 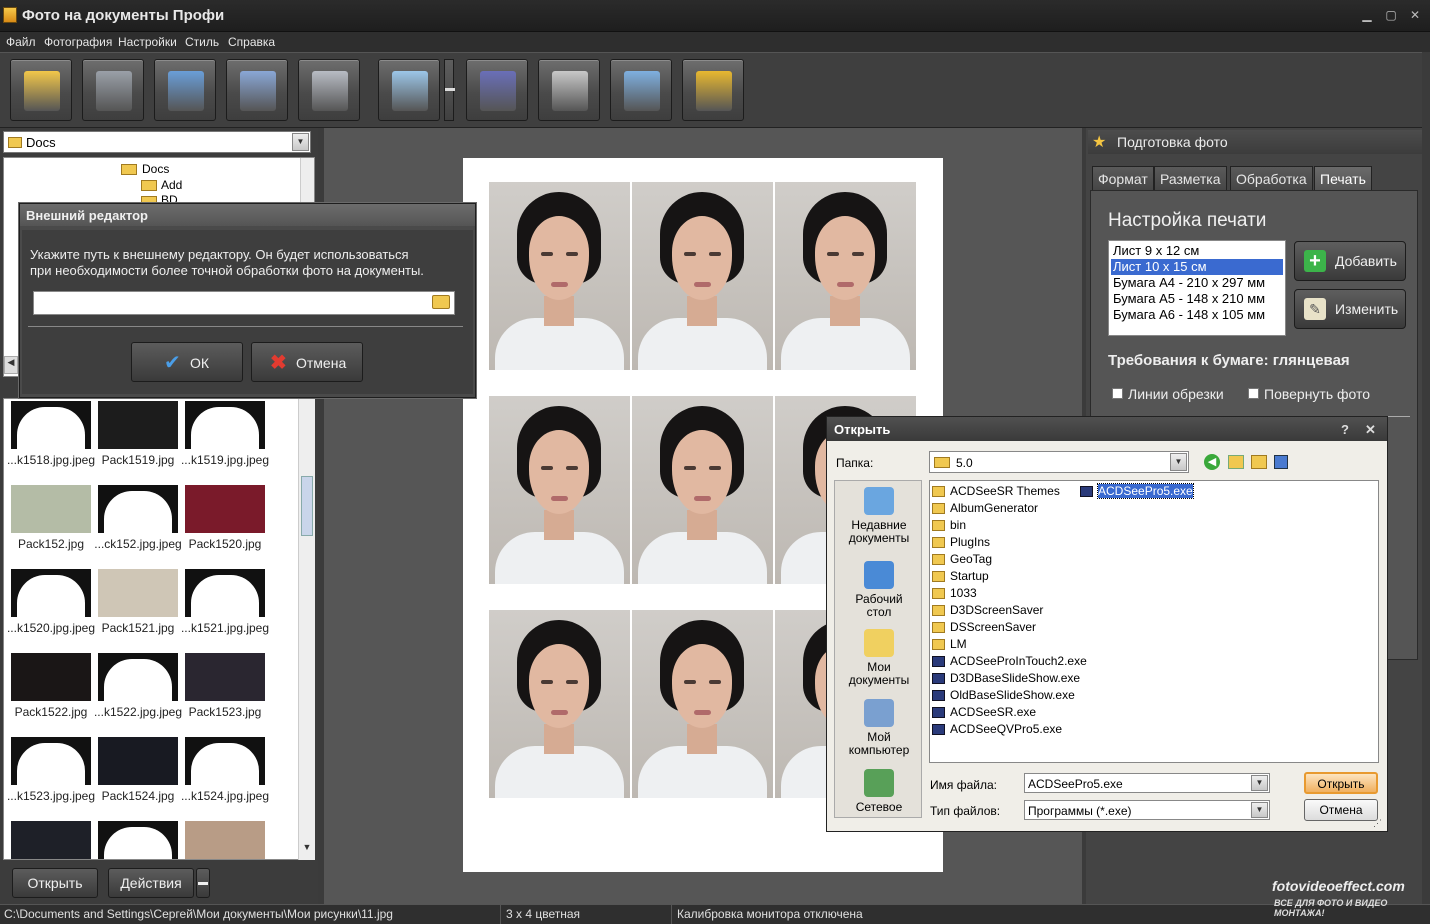 I want to click on place-item: Недавние документы, so click(x=879, y=516).